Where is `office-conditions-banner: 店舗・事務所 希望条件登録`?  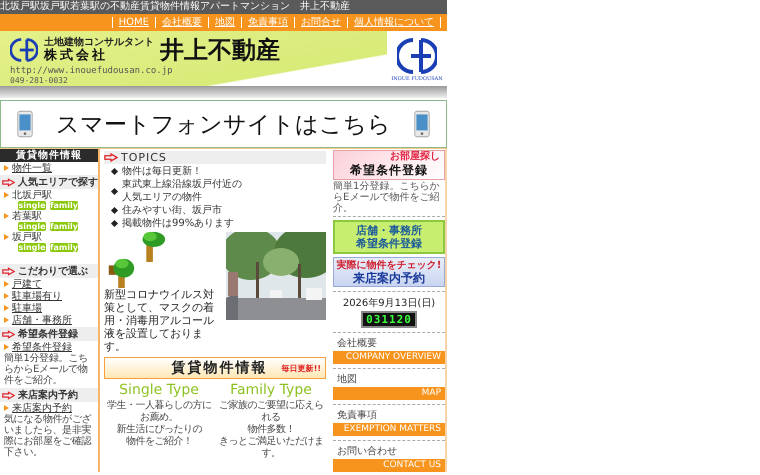 office-conditions-banner: 店舗・事務所 希望条件登録 is located at coordinates (389, 237).